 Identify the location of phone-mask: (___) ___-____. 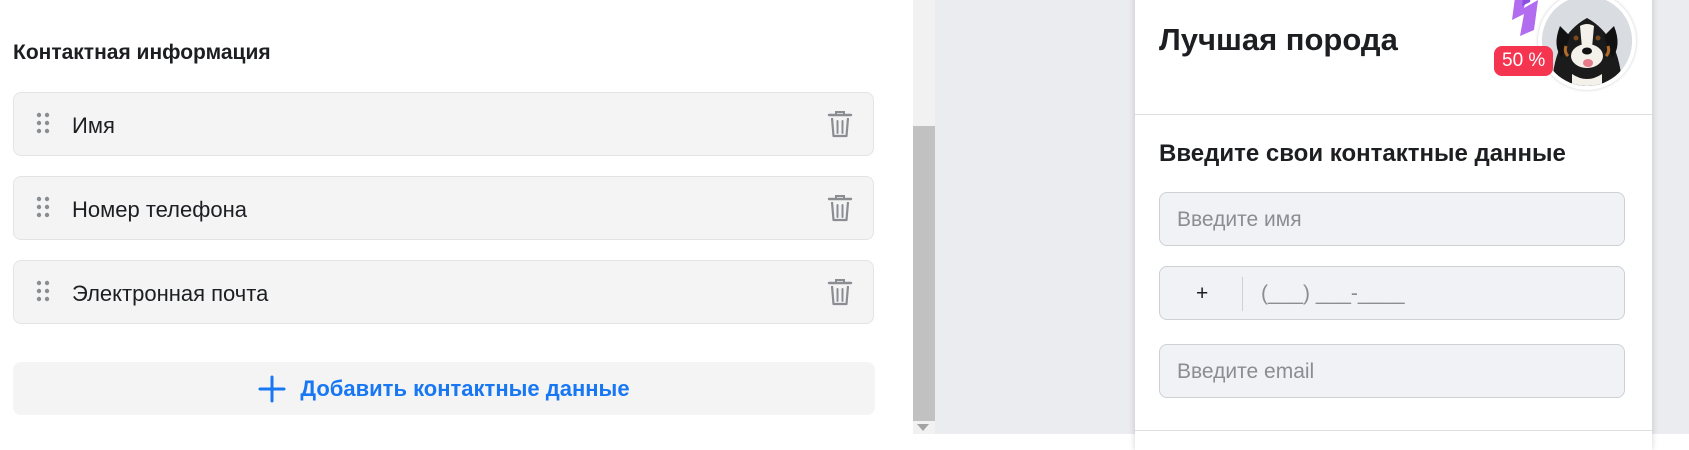
(1333, 293).